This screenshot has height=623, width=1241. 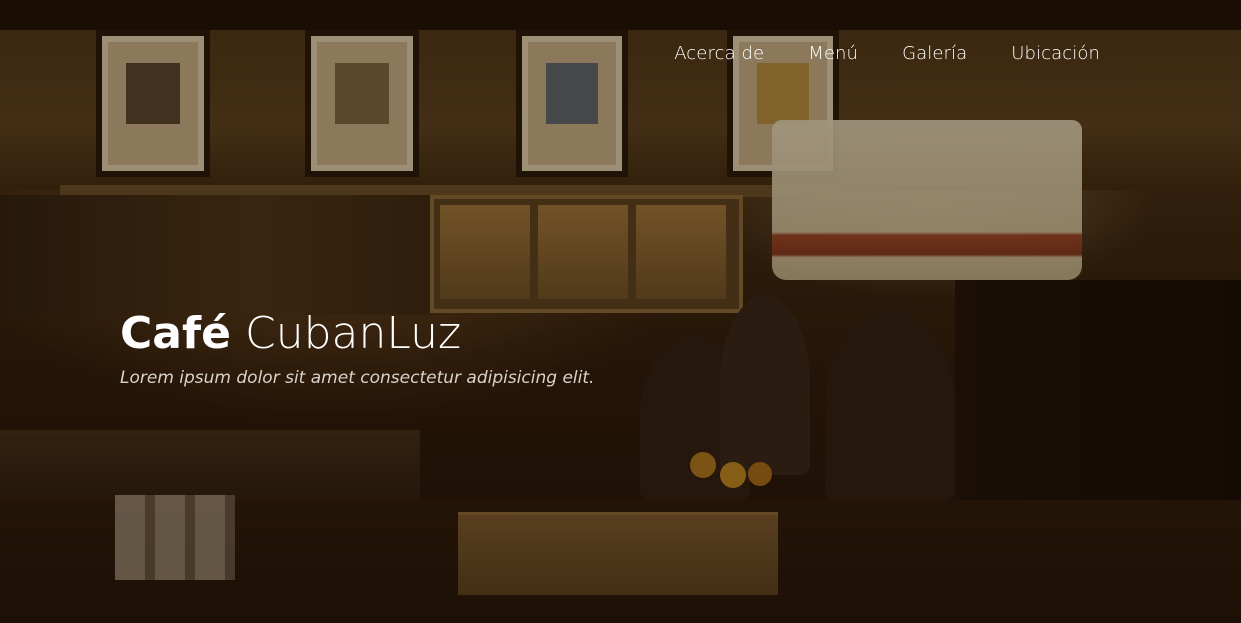 I want to click on hero-title-bold: Café, so click(x=175, y=333).